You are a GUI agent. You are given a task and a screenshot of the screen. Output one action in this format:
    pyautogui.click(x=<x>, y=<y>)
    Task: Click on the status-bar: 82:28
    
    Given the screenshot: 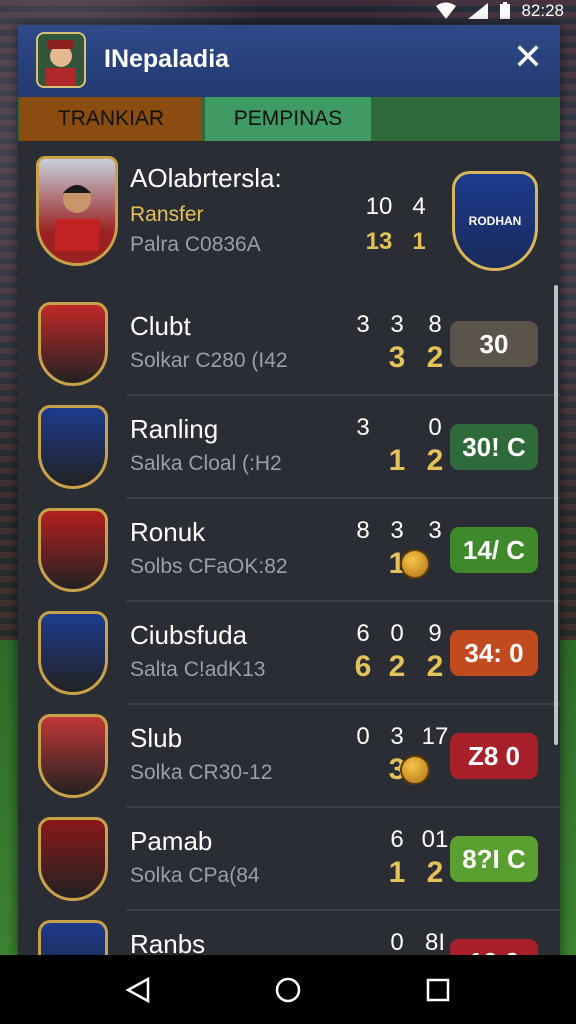 What is the action you would take?
    pyautogui.click(x=288, y=12)
    